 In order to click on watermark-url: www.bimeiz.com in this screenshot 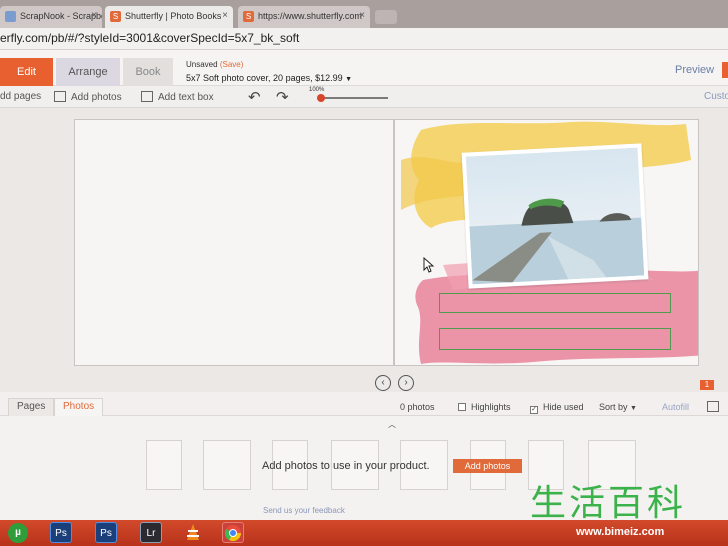, I will do `click(620, 532)`.